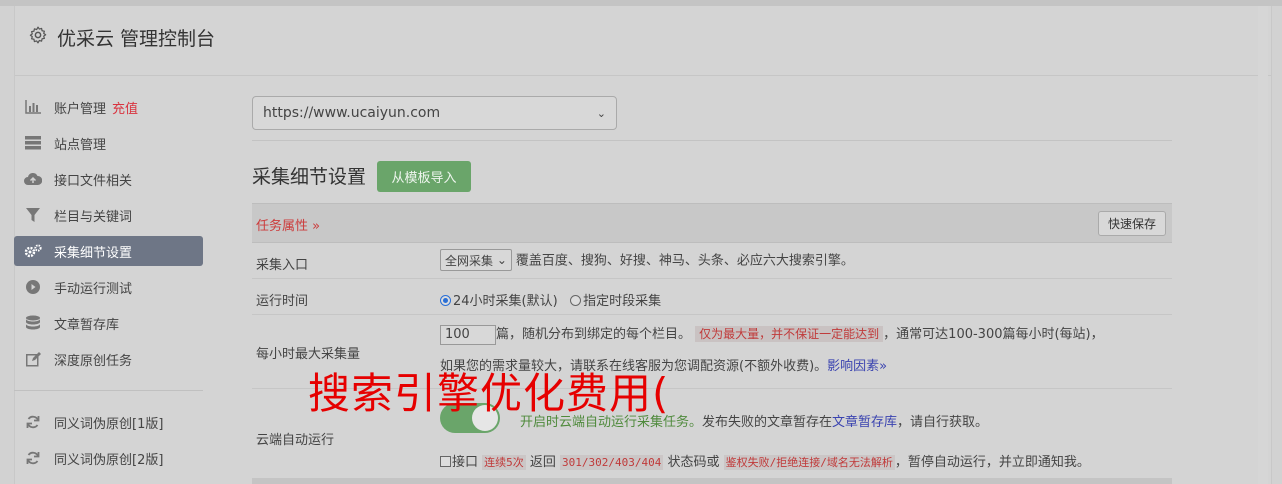  What do you see at coordinates (93, 361) in the screenshot?
I see `sidebar-item-label: 深度原创任务` at bounding box center [93, 361].